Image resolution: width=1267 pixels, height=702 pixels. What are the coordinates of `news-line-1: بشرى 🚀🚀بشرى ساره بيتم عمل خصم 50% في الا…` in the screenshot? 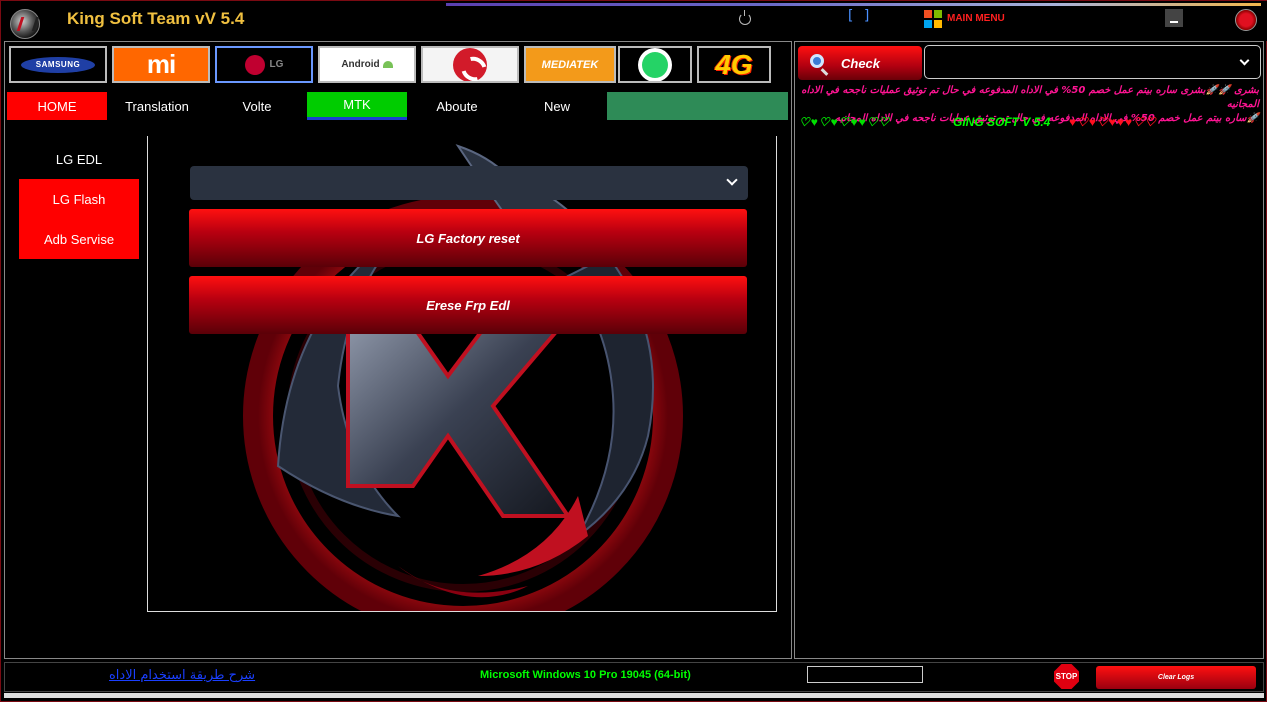 It's located at (1030, 97).